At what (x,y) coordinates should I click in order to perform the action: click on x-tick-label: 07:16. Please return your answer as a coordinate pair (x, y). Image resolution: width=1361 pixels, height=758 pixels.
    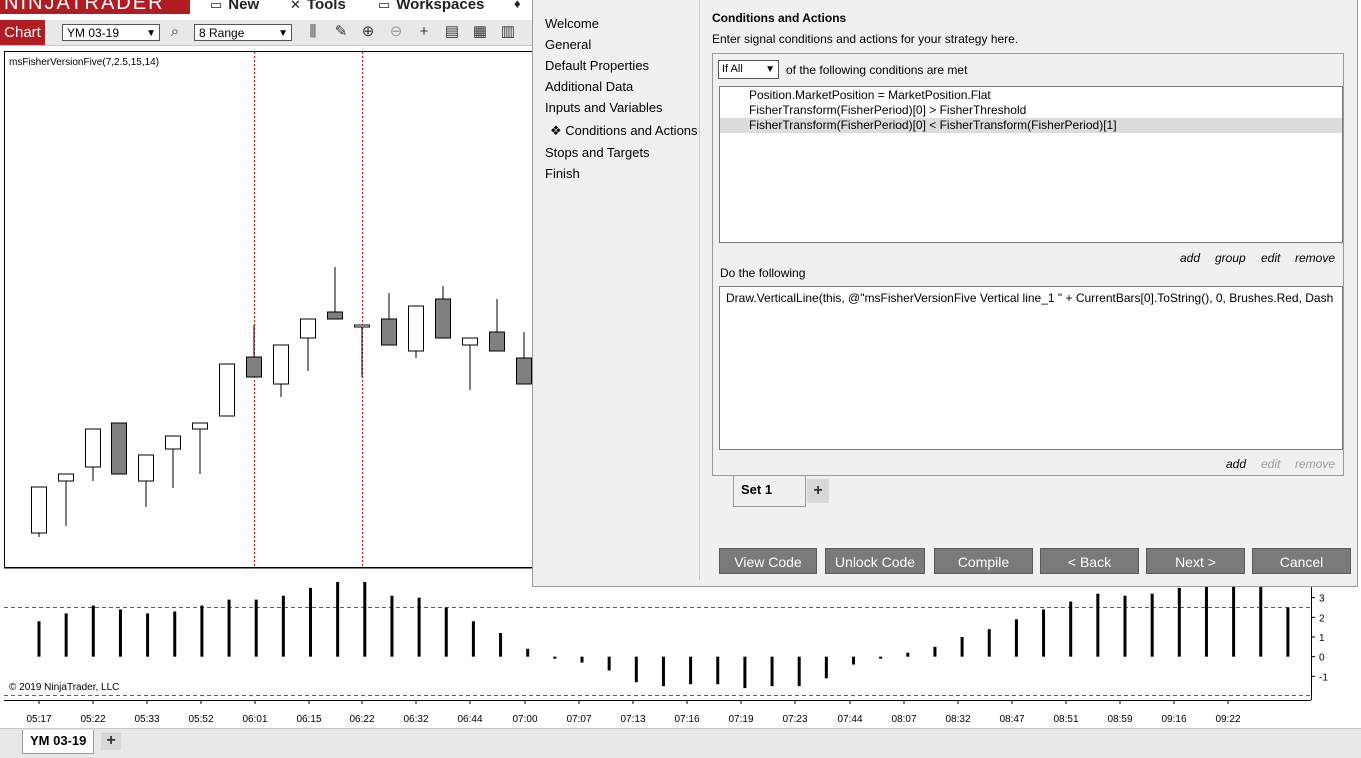
    Looking at the image, I should click on (686, 719).